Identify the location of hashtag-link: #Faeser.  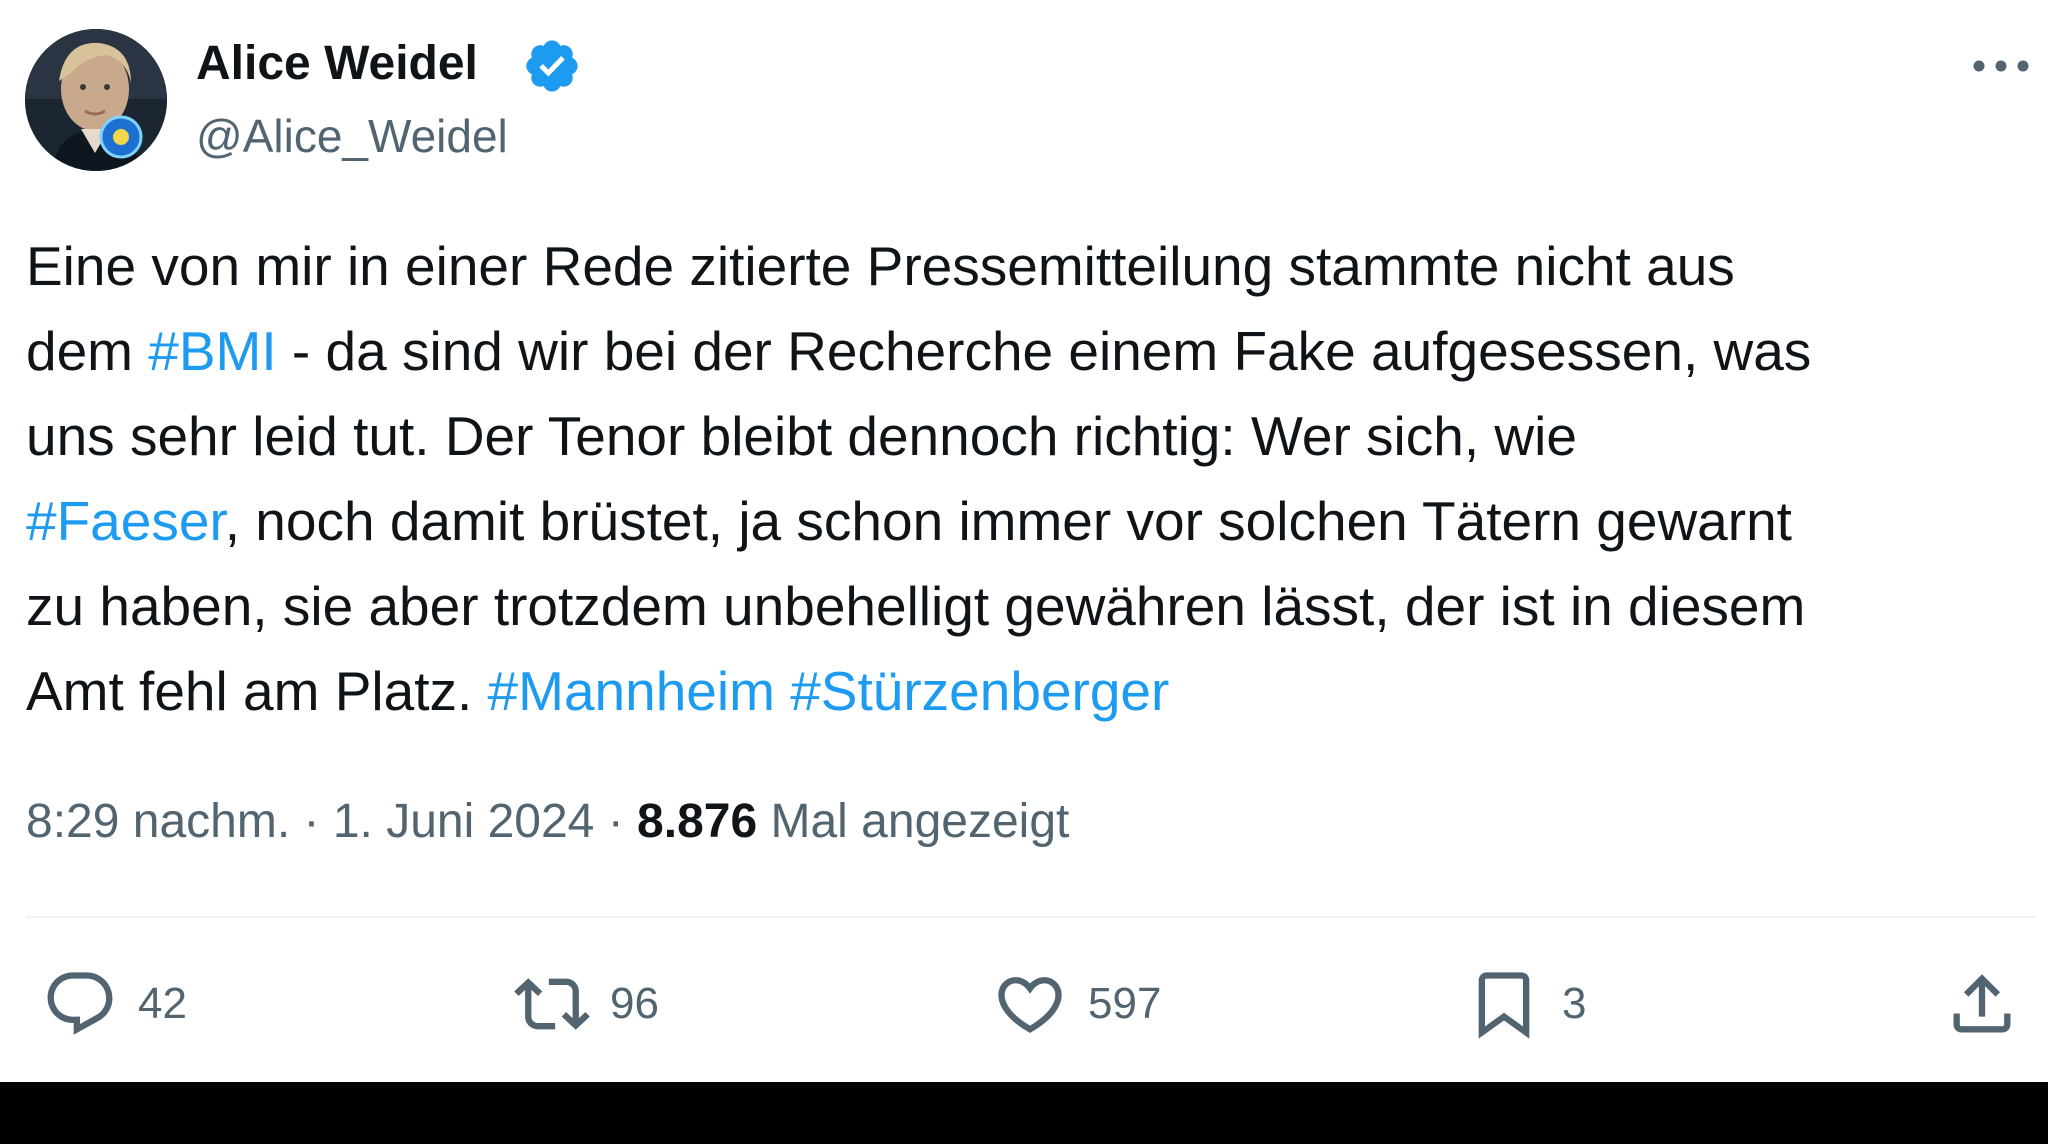
(125, 521).